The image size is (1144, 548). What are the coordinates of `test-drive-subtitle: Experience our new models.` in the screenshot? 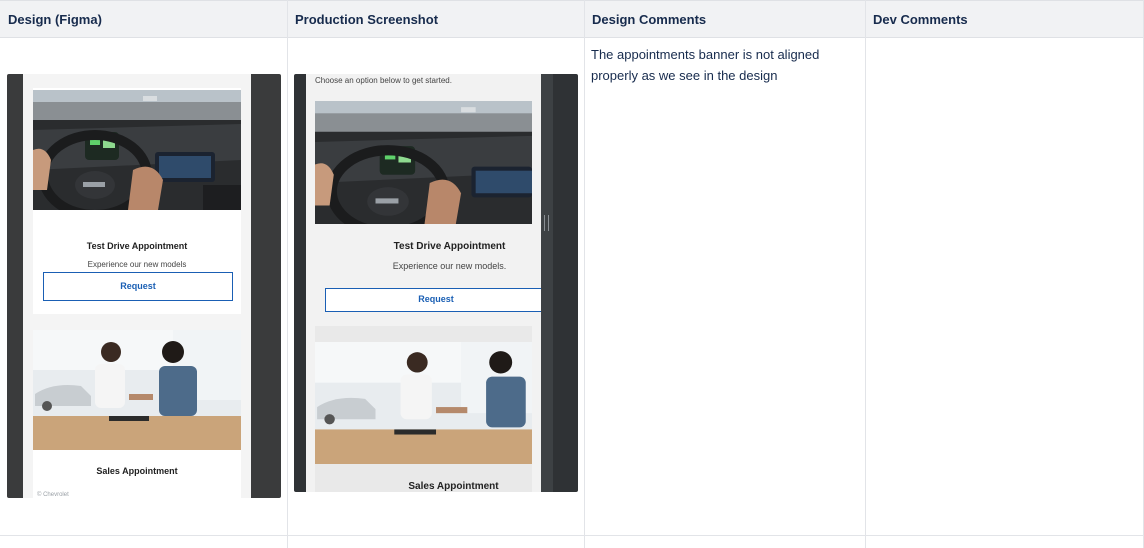 It's located at (449, 266).